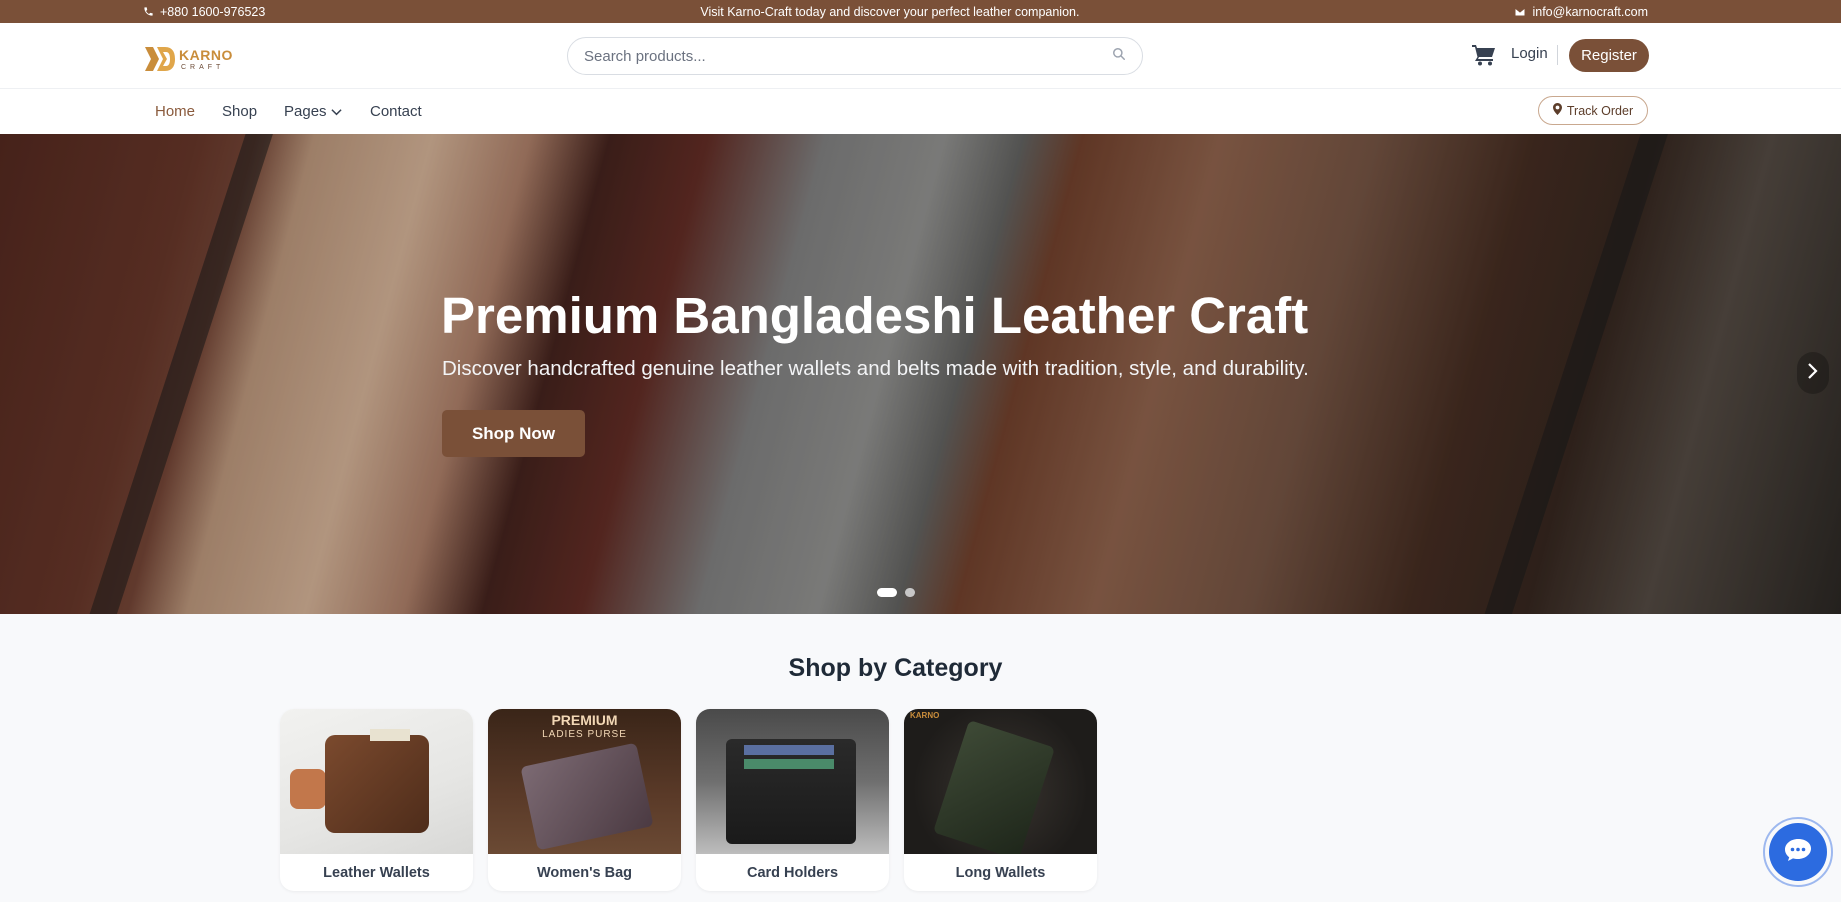 The width and height of the screenshot is (1841, 902). I want to click on track-order-label: Track Order, so click(1600, 110).